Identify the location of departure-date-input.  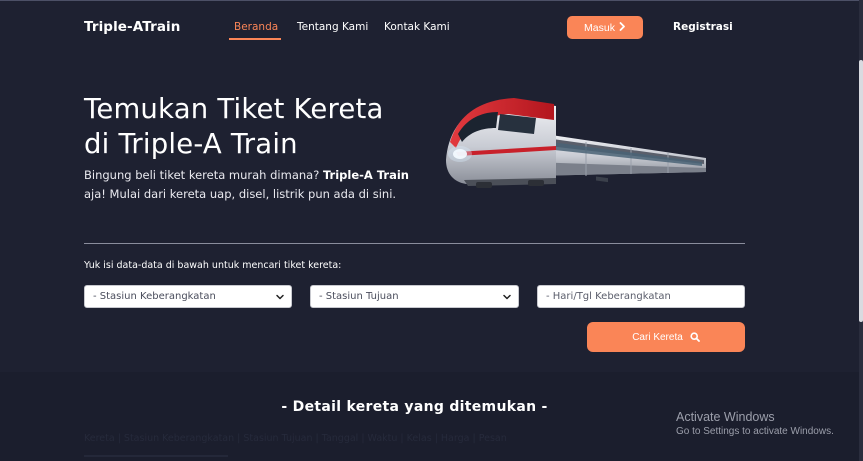
(641, 296).